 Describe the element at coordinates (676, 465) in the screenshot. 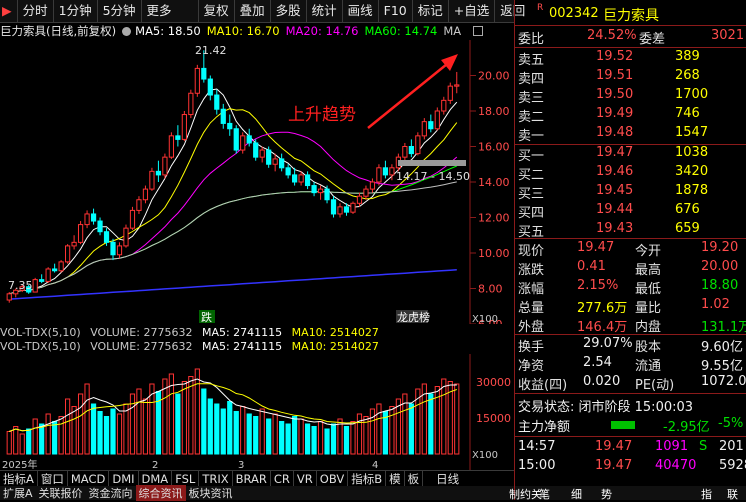

I see `tick-volume: 40470` at that location.